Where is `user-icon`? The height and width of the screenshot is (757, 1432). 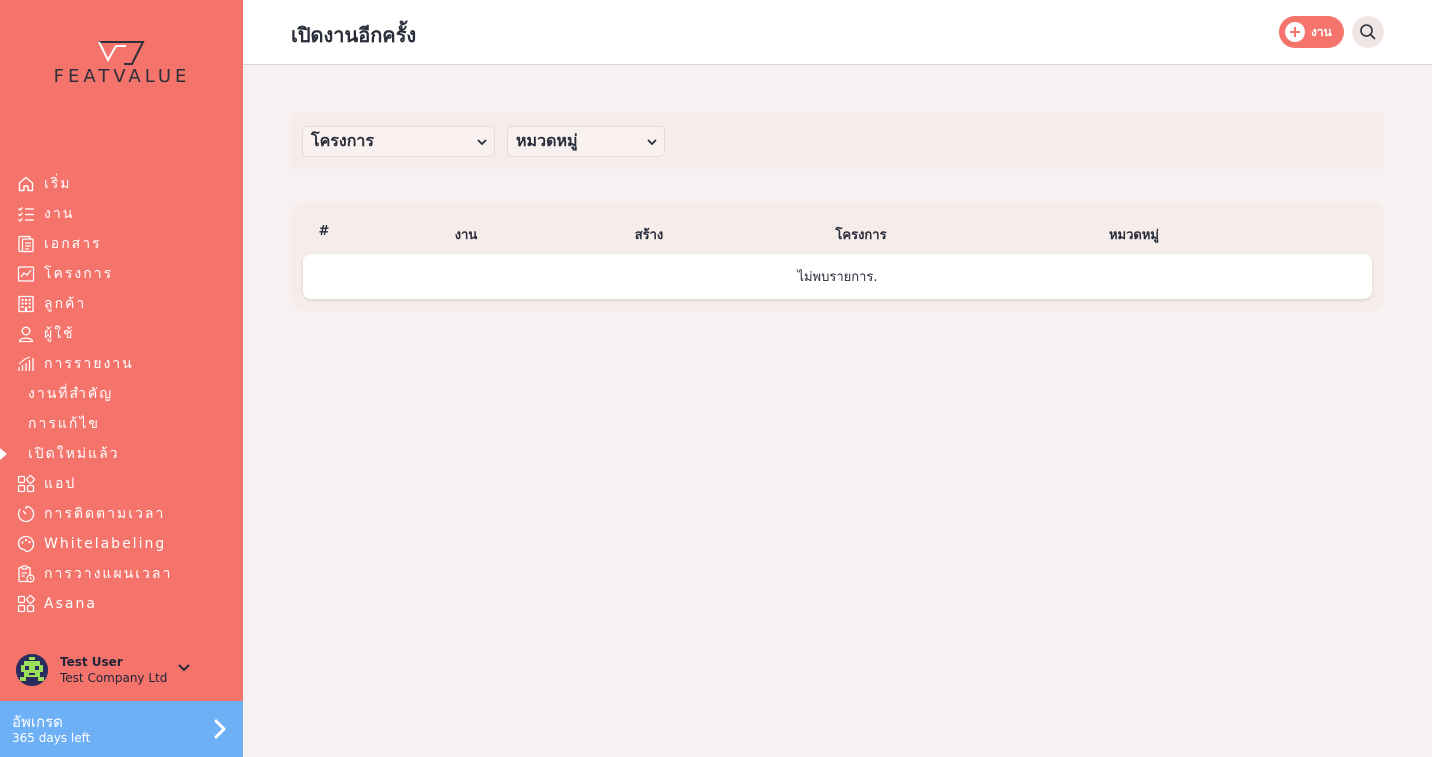
user-icon is located at coordinates (26, 334).